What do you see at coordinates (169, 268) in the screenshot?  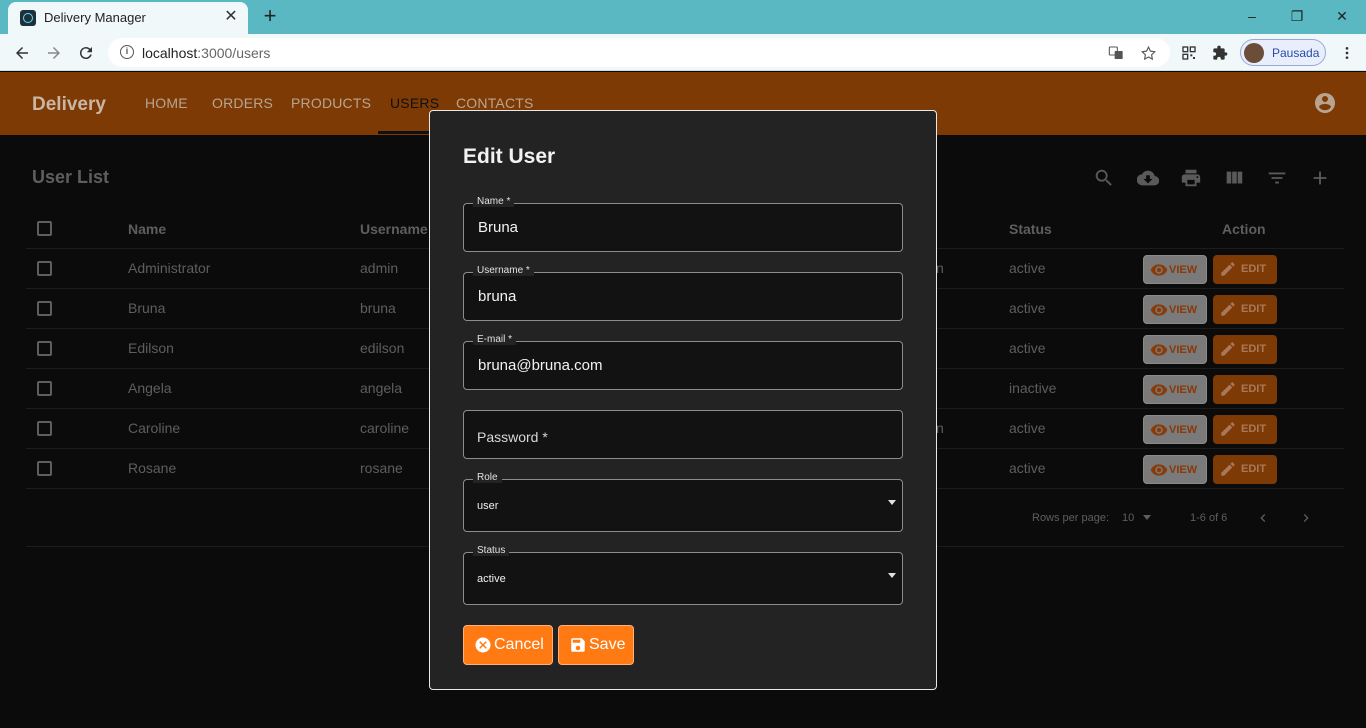 I see `cell-name: Administrator` at bounding box center [169, 268].